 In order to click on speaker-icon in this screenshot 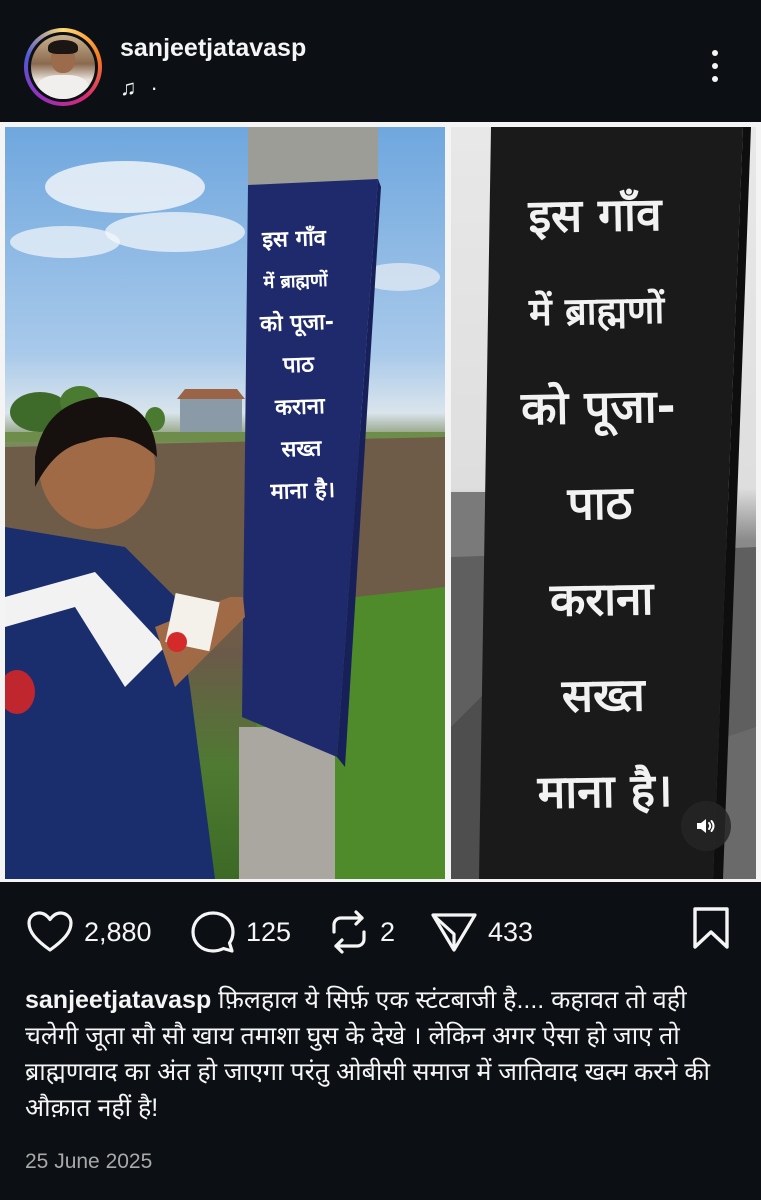, I will do `click(706, 826)`.